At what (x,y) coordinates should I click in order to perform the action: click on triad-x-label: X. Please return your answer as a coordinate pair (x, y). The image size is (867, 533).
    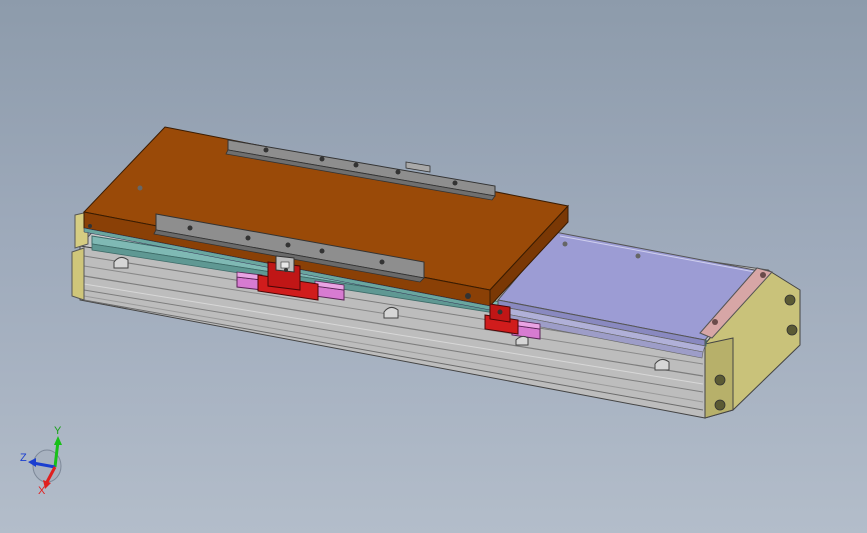
    Looking at the image, I should click on (42, 491).